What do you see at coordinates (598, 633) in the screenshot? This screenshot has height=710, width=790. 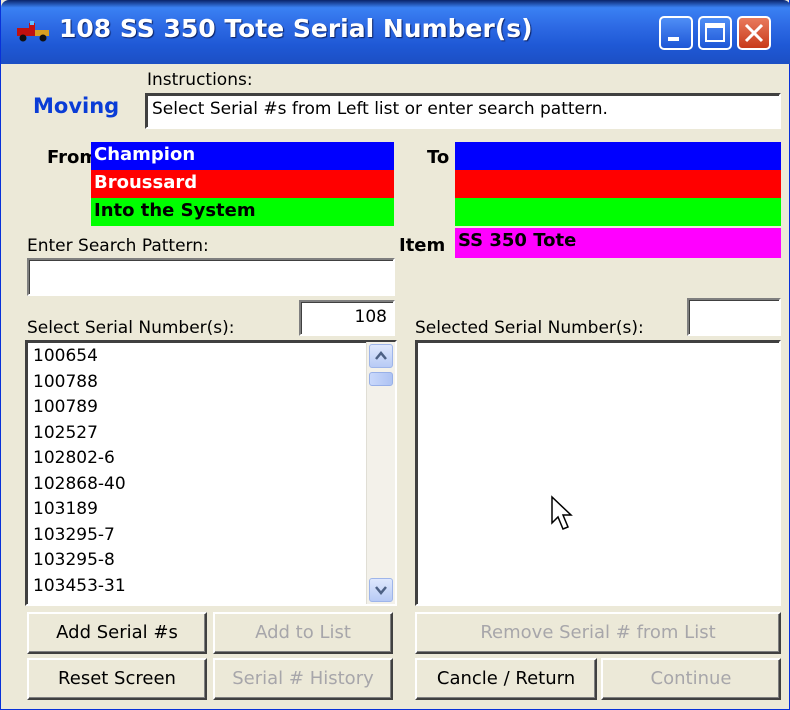 I see `remove-serial-button: Remove Serial # from List` at bounding box center [598, 633].